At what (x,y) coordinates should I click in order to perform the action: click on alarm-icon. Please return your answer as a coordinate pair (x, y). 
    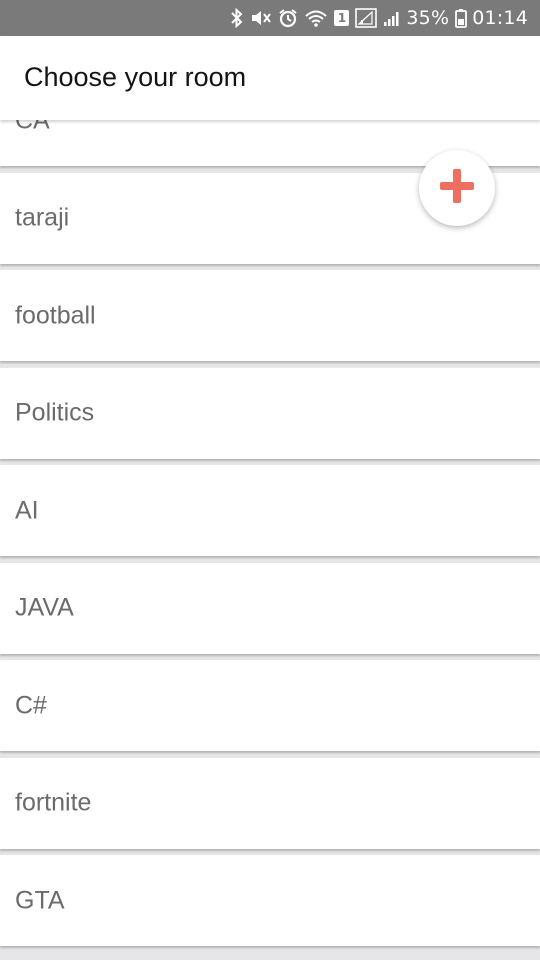
    Looking at the image, I should click on (288, 18).